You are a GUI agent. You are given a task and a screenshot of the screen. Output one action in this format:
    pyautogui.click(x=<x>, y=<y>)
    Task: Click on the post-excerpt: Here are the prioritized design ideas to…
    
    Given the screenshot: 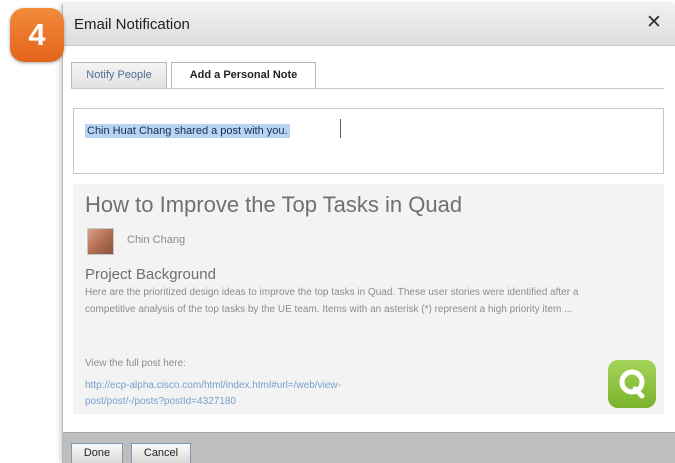 What is the action you would take?
    pyautogui.click(x=332, y=301)
    